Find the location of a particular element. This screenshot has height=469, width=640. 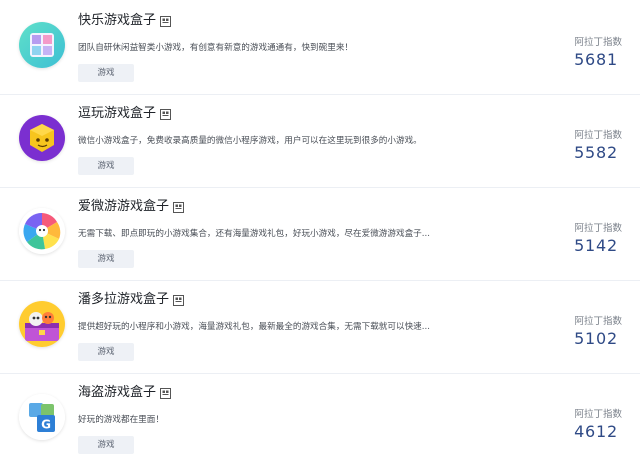

letter-blocks-logo-icon: G is located at coordinates (42, 417).